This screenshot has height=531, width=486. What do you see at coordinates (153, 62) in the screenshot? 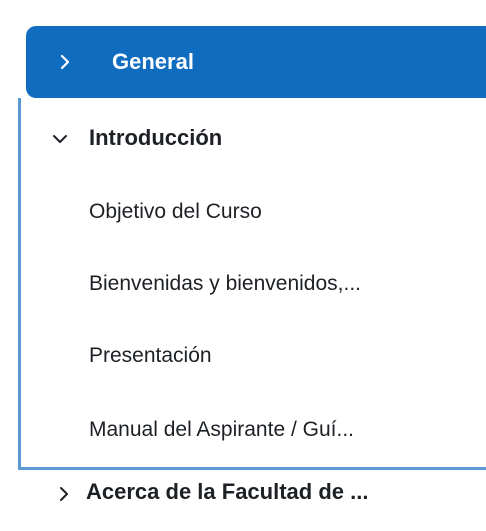
I see `section-general-label: General` at bounding box center [153, 62].